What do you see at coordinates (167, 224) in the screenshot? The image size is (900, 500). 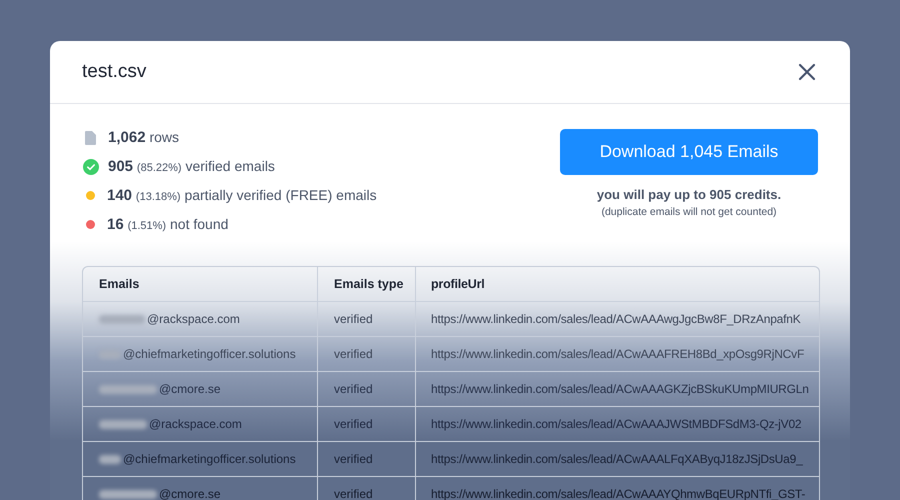 I see `stat-text: 16 (1.51%) not found` at bounding box center [167, 224].